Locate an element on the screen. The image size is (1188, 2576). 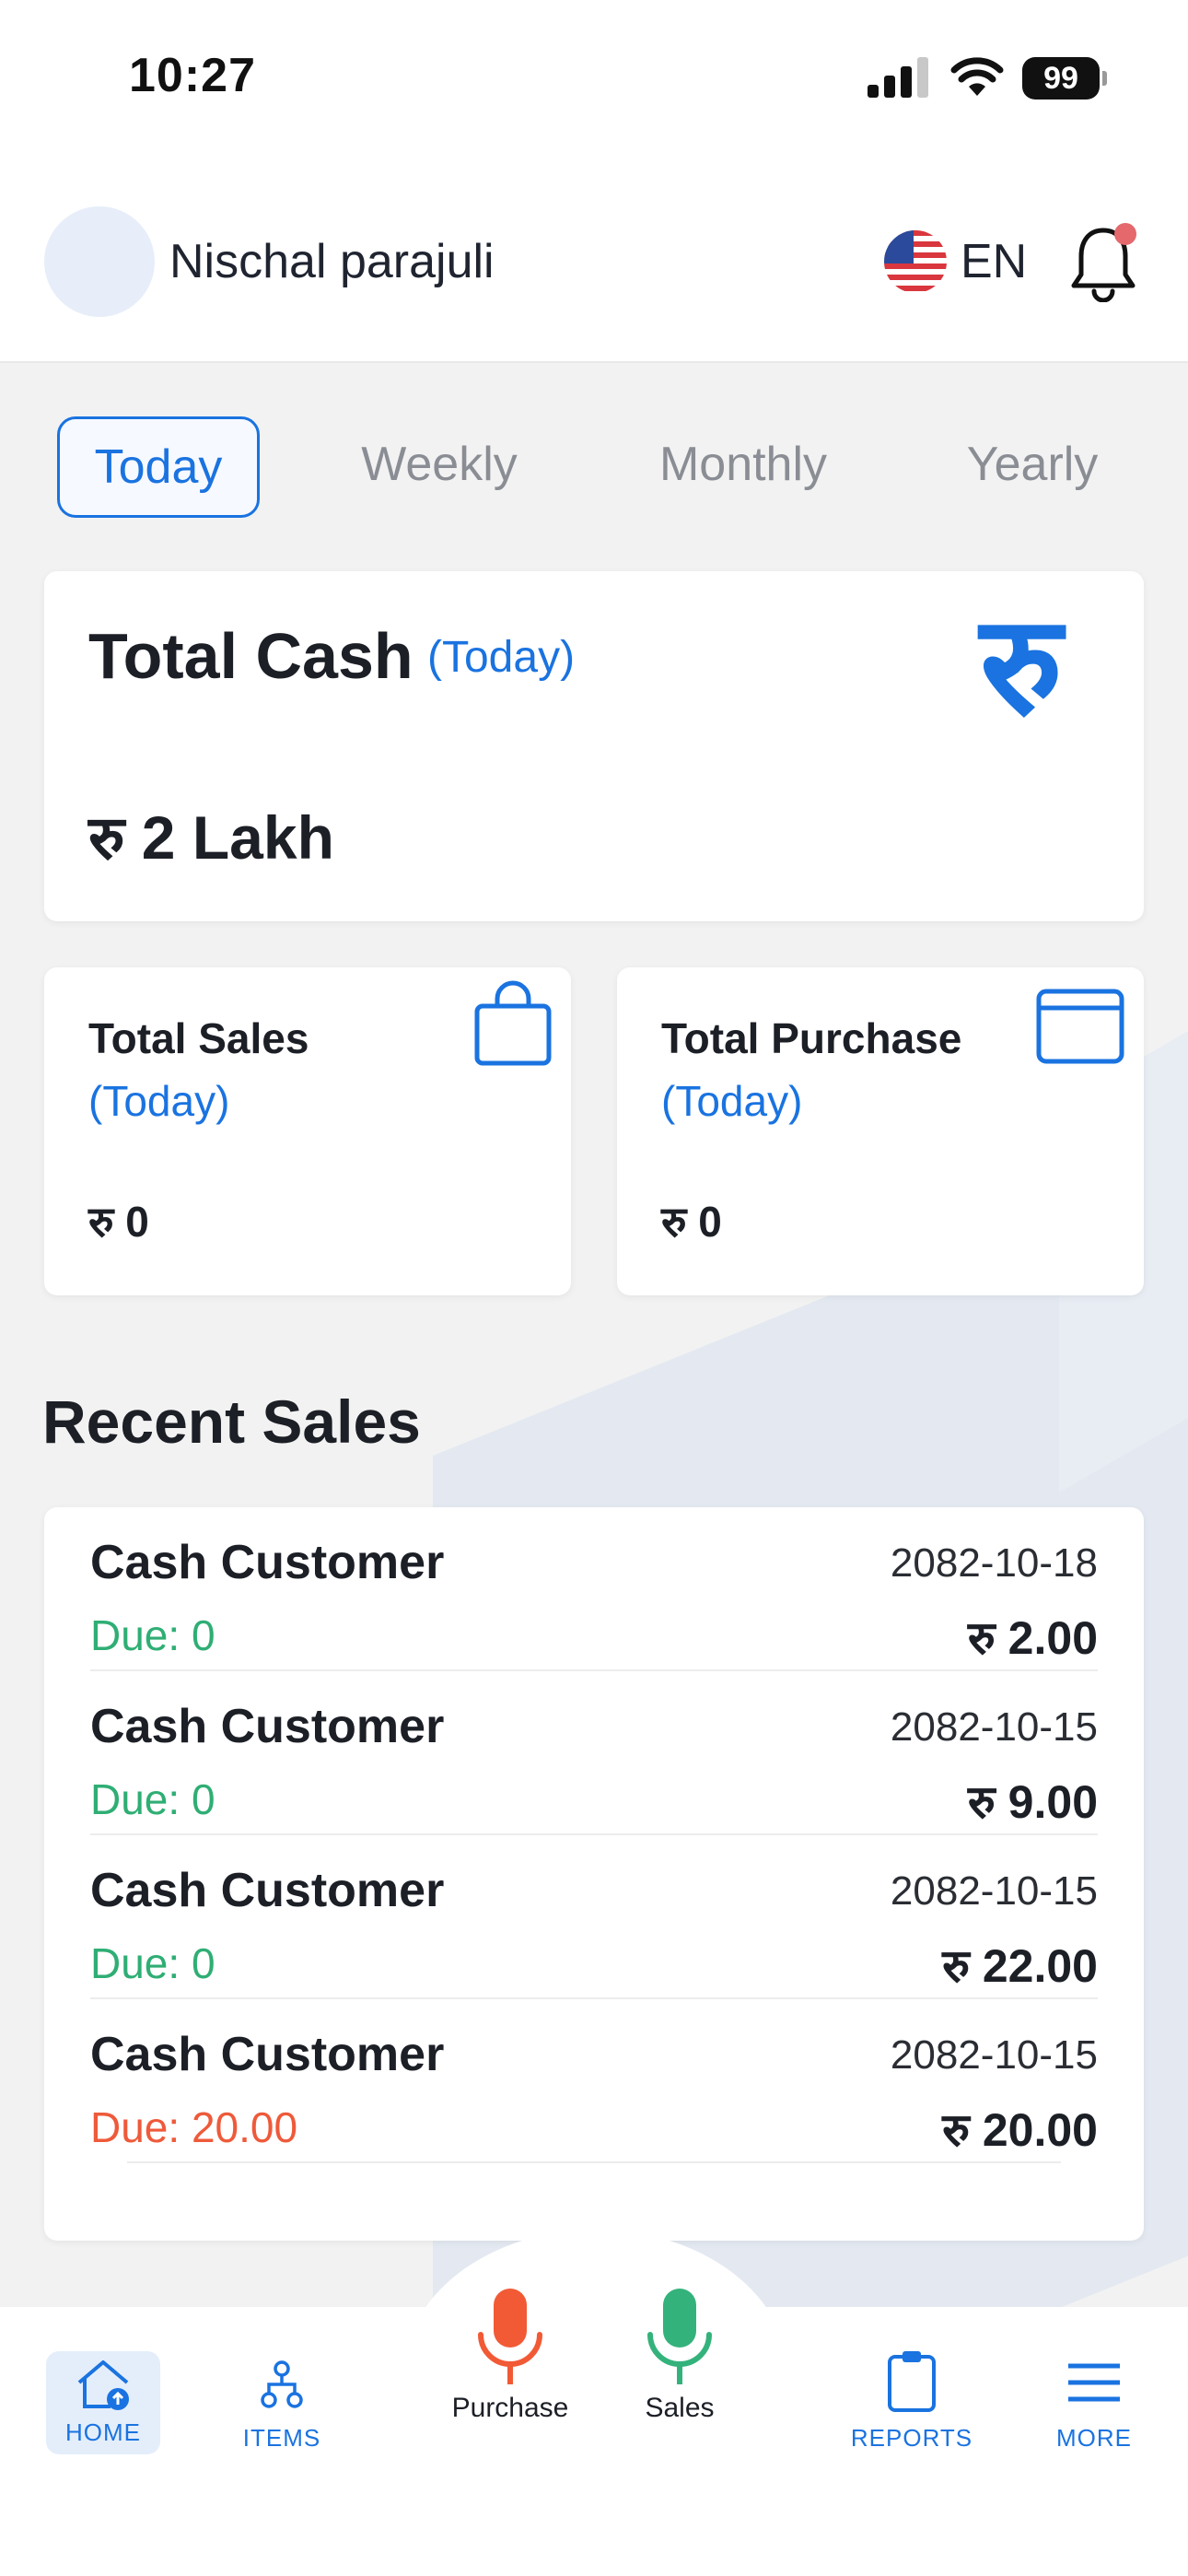
battery-indicator: 99 is located at coordinates (1064, 78).